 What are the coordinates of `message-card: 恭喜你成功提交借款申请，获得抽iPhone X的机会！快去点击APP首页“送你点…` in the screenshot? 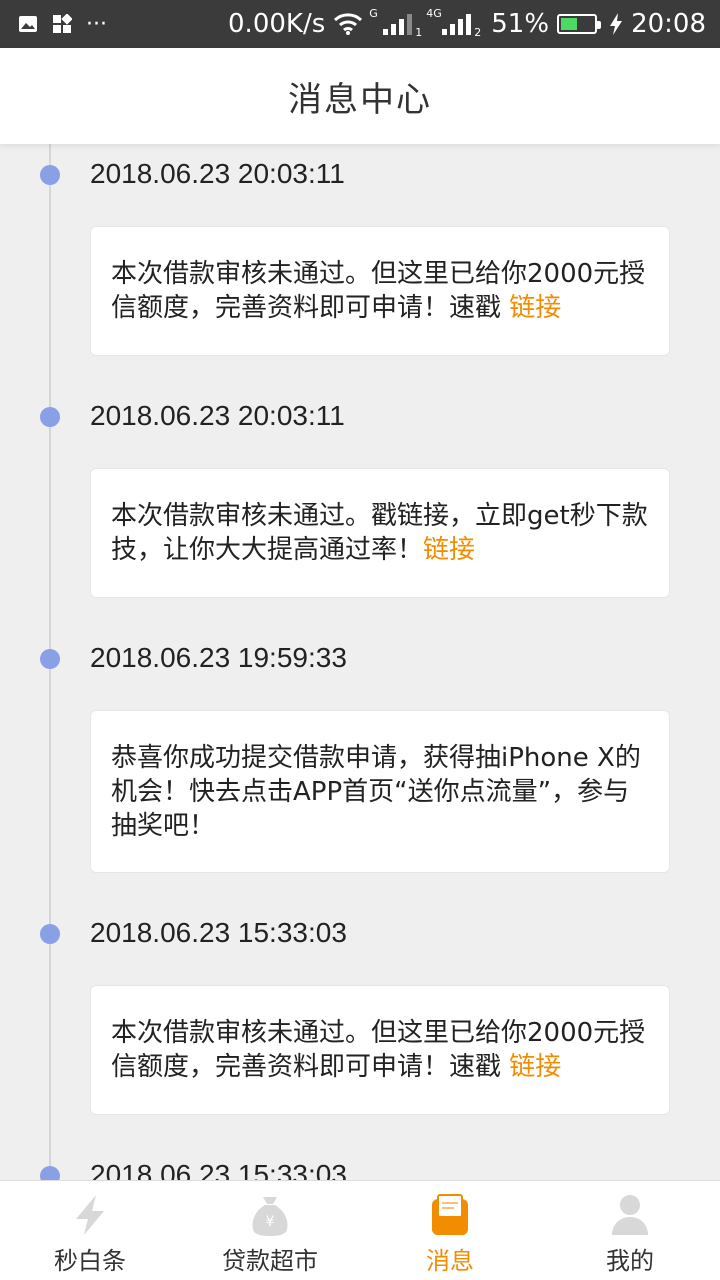 It's located at (380, 791).